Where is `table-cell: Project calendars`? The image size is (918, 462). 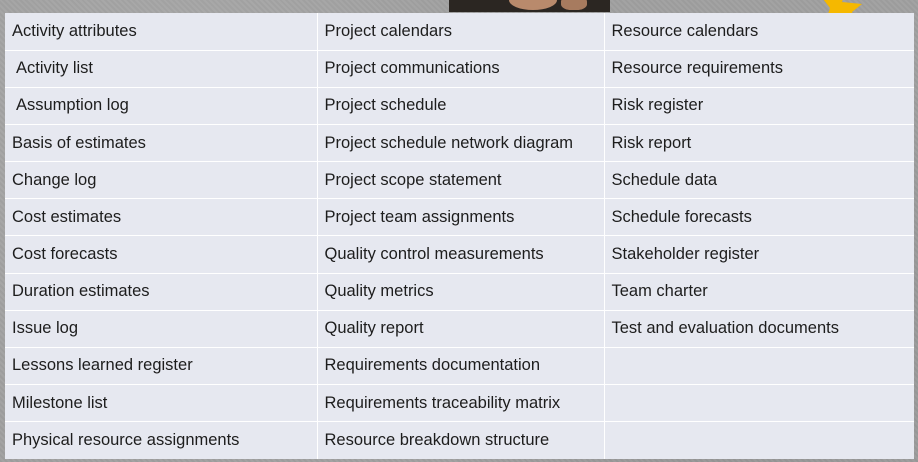
table-cell: Project calendars is located at coordinates (460, 32).